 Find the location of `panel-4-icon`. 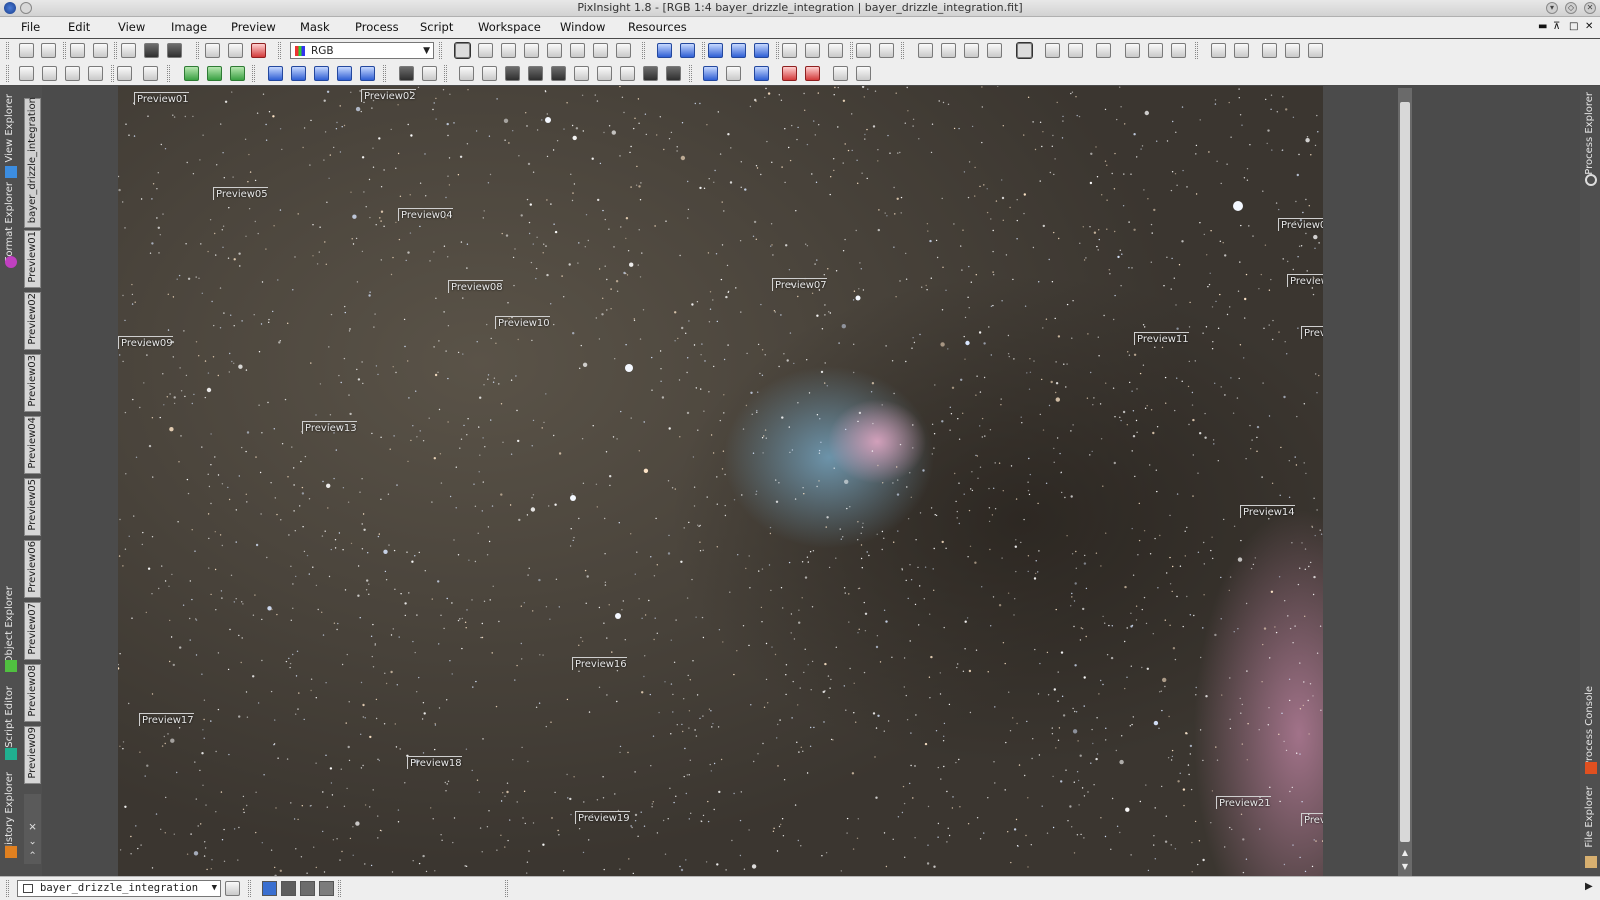

panel-4-icon is located at coordinates (1292, 50).